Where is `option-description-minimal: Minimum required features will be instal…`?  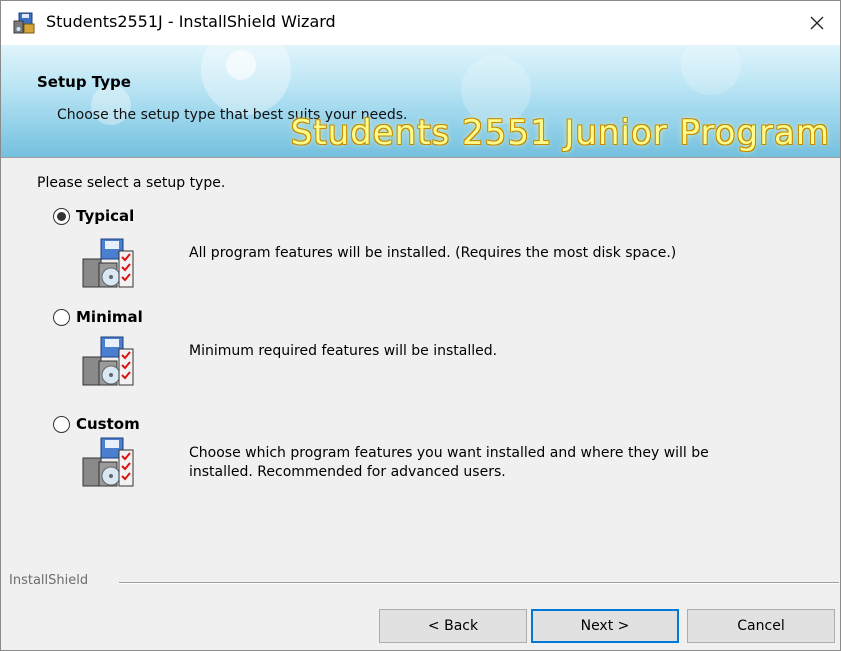 option-description-minimal: Minimum required features will be instal… is located at coordinates (343, 351).